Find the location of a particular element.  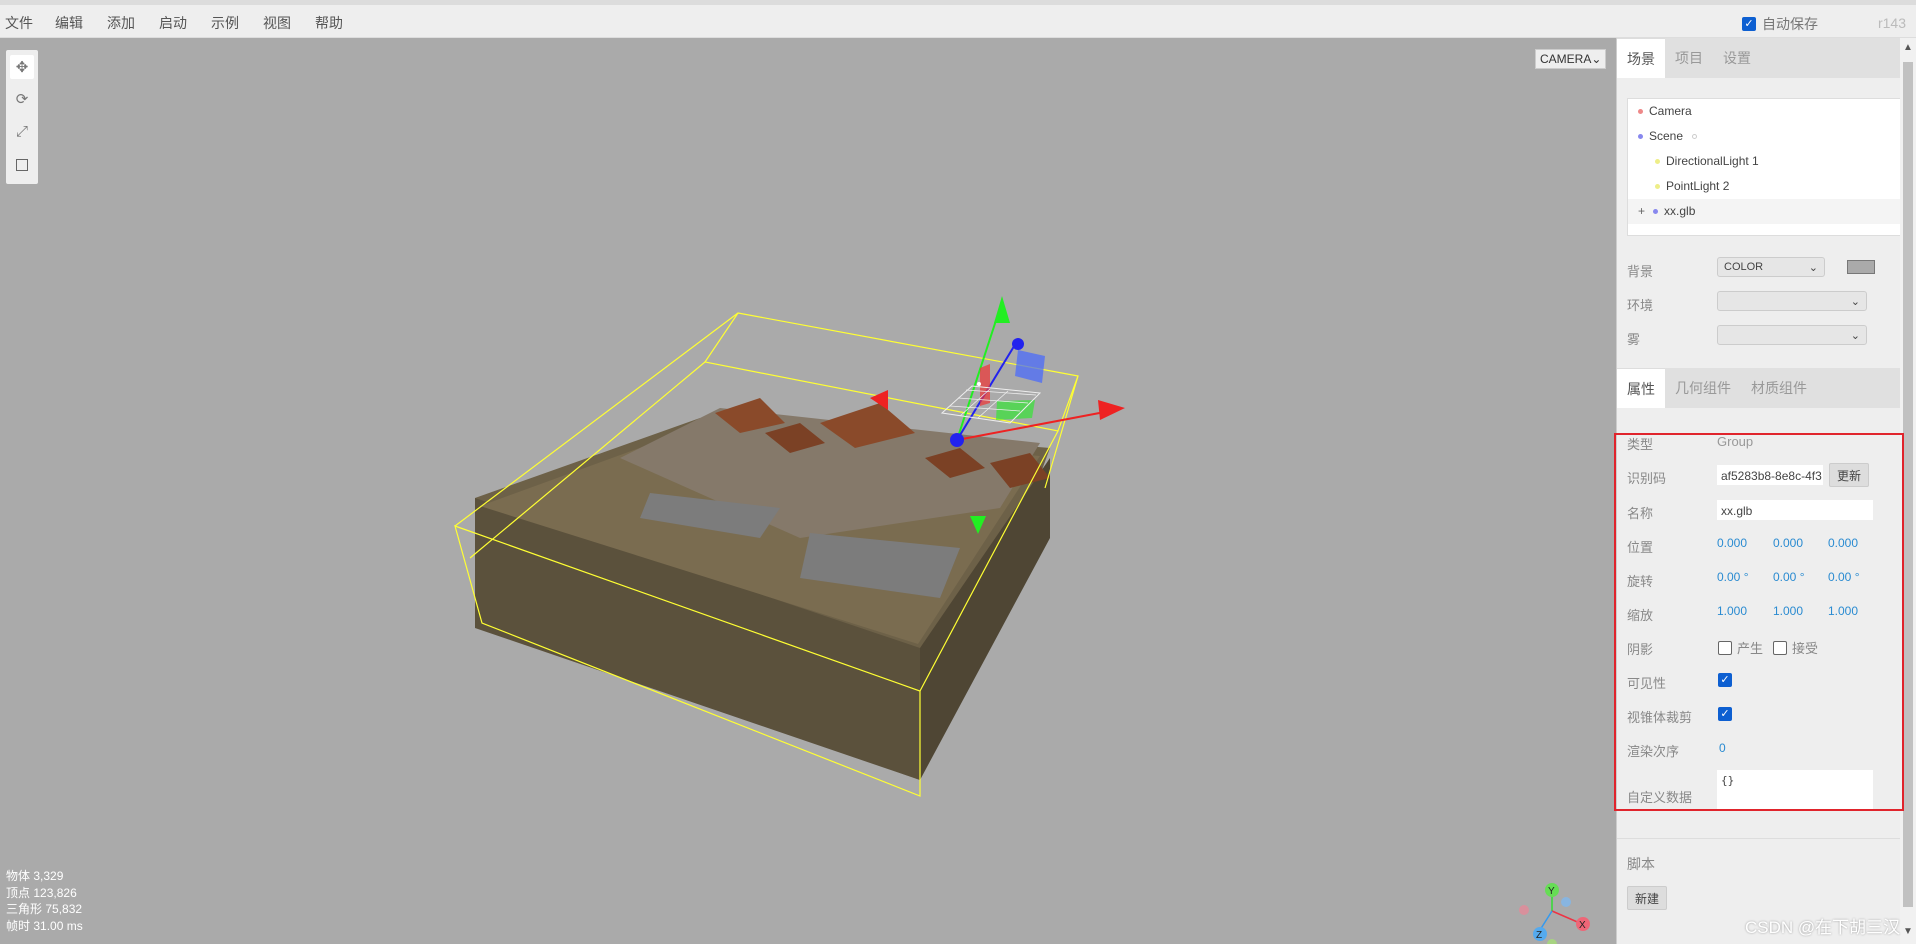

frustum-checkbox: ✓ is located at coordinates (1725, 714).